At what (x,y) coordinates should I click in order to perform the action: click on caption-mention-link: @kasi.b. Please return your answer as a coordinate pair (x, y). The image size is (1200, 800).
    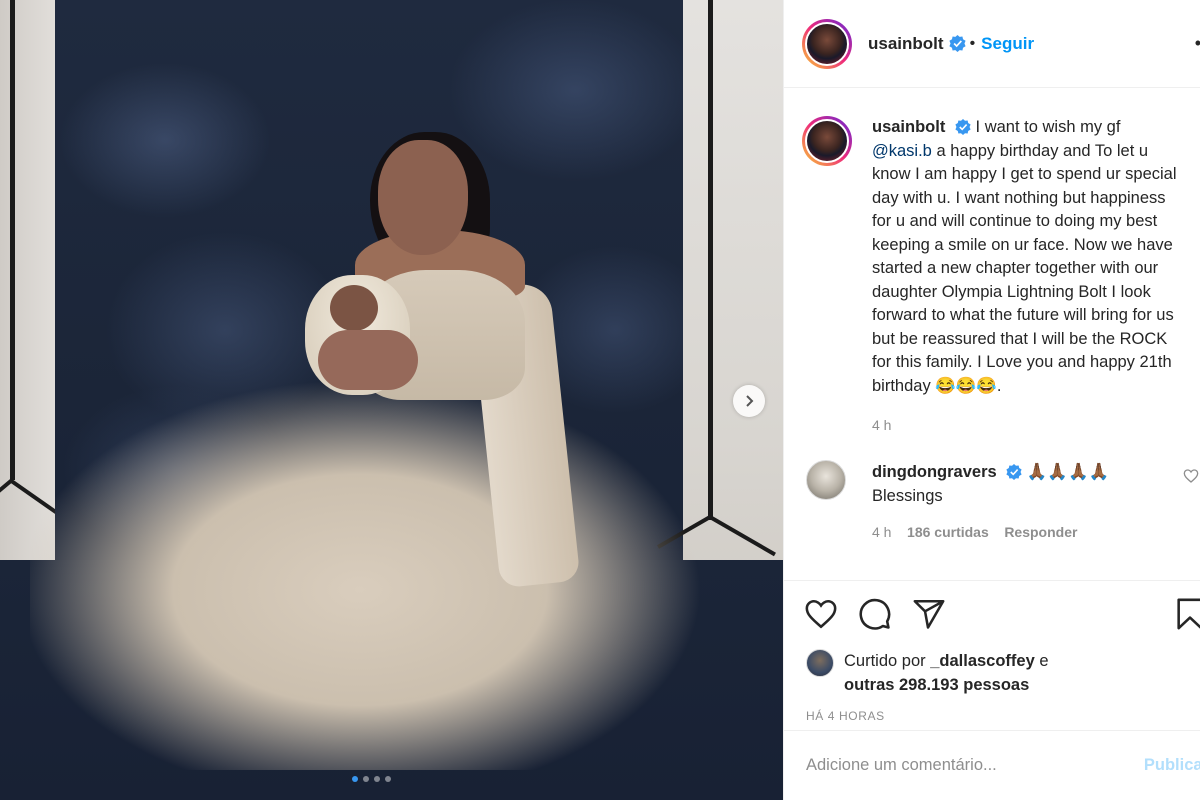
    Looking at the image, I should click on (902, 151).